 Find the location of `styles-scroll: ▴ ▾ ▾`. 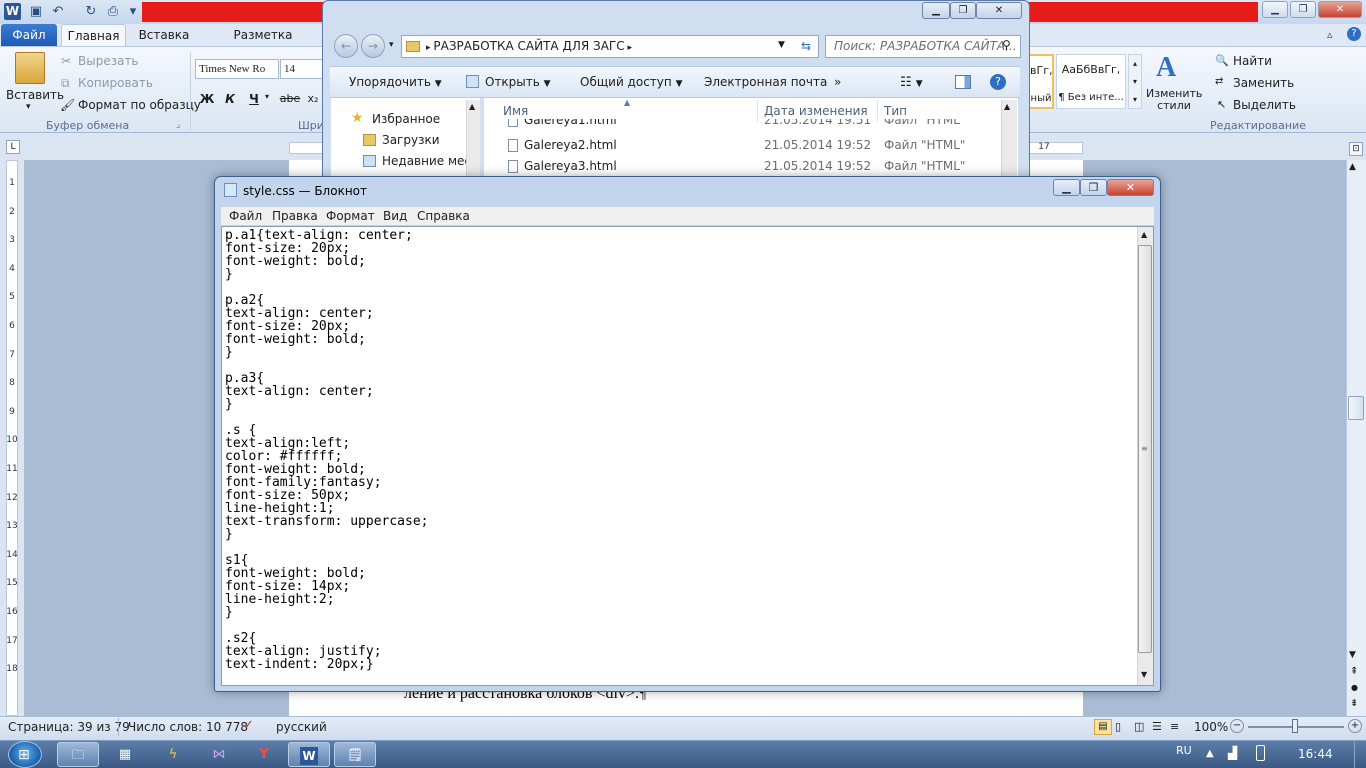

styles-scroll: ▴ ▾ ▾ is located at coordinates (1135, 81).